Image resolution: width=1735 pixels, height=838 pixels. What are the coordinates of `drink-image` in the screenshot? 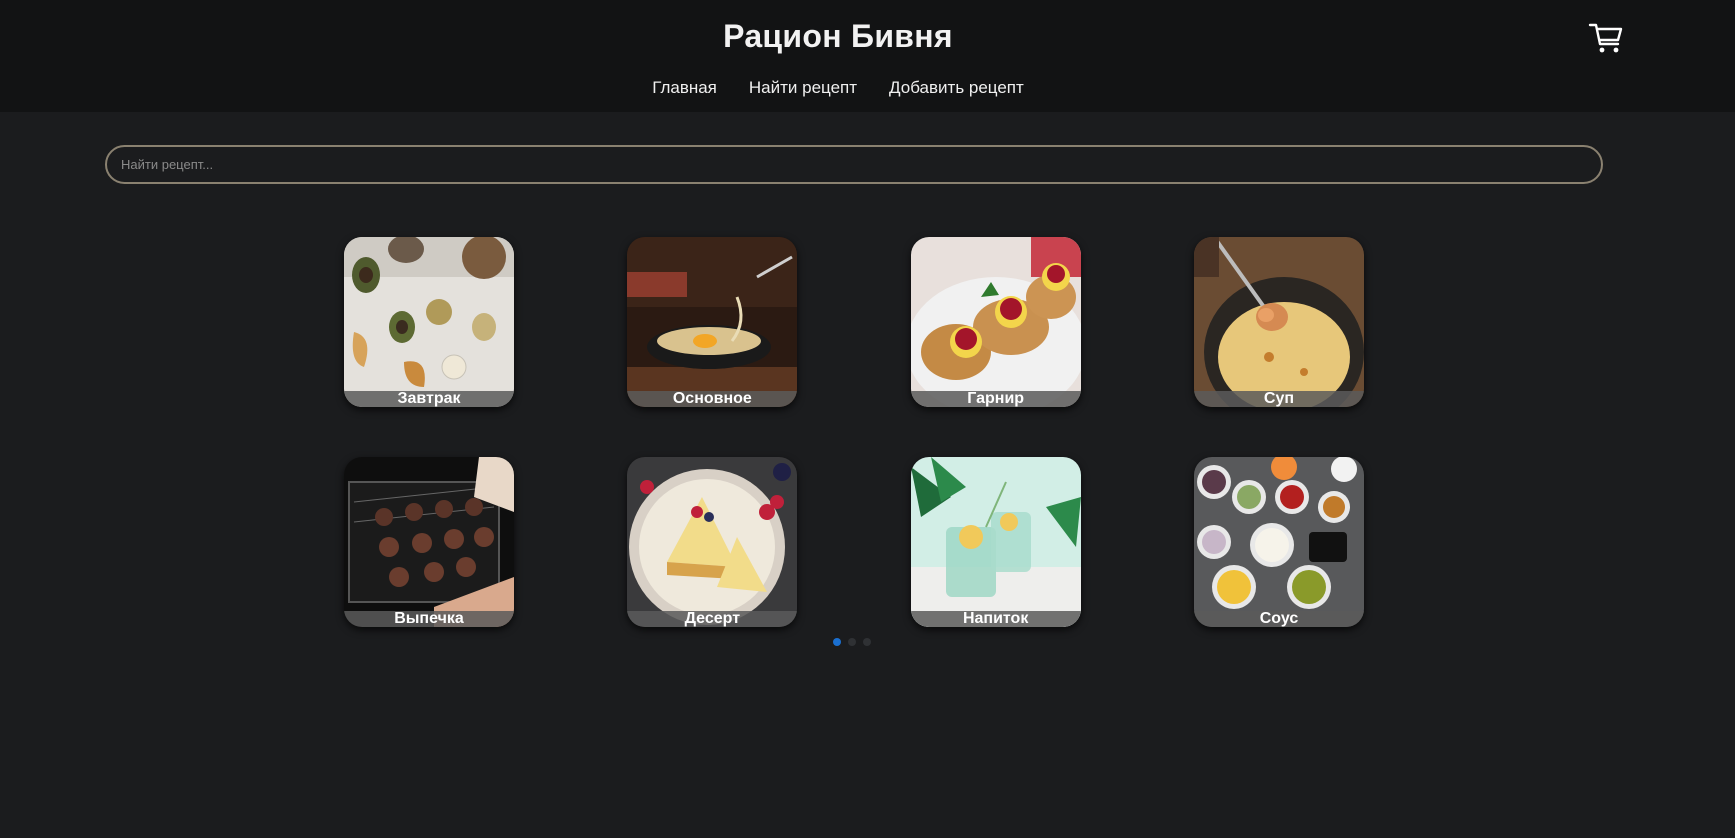 It's located at (995, 542).